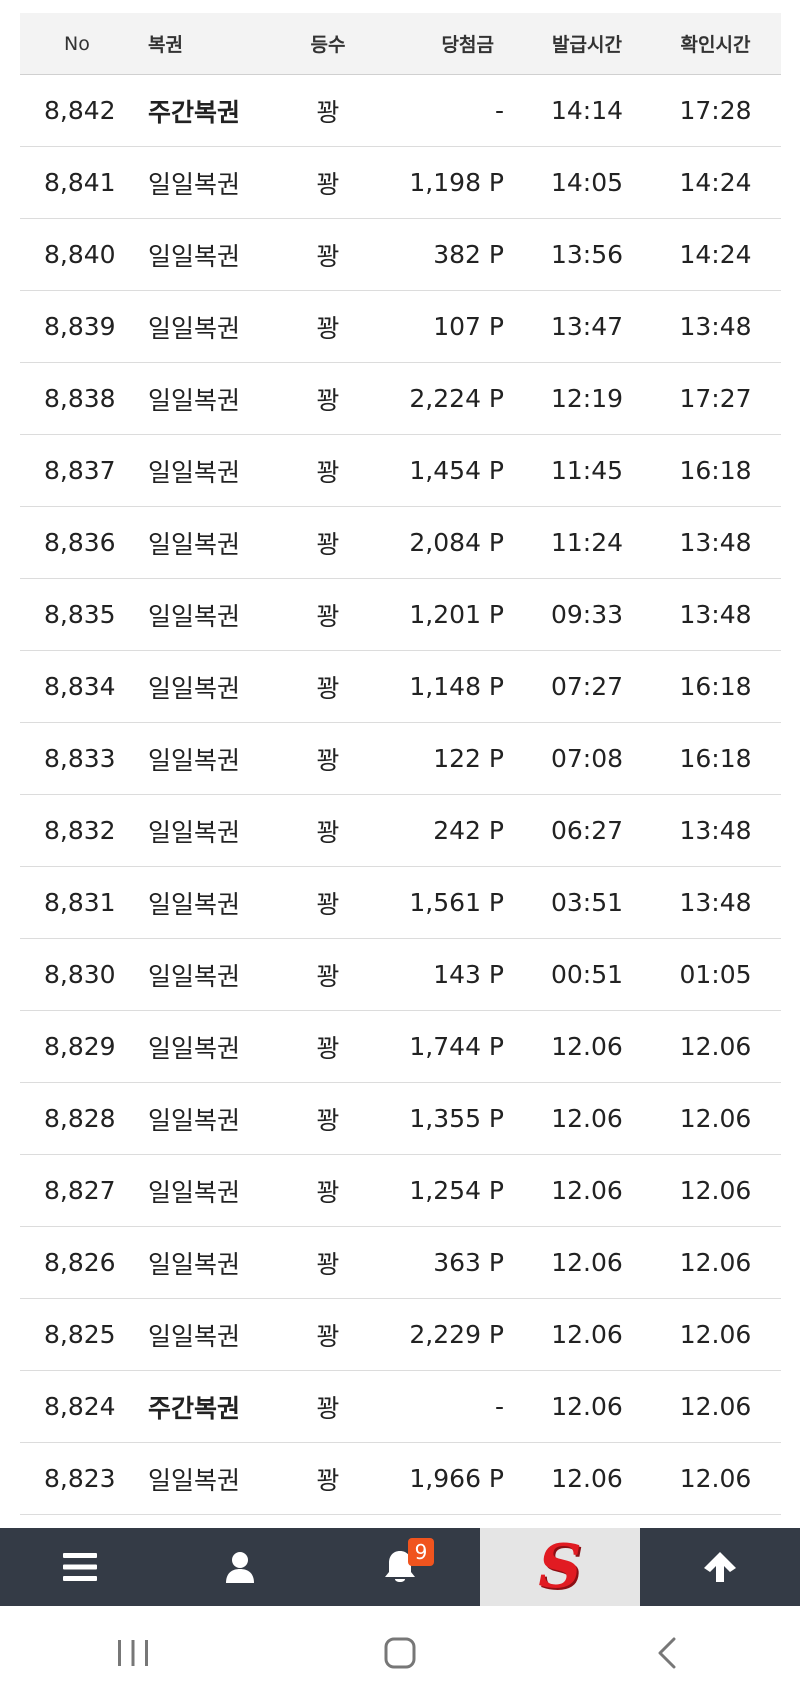 The width and height of the screenshot is (800, 1699). I want to click on user-button, so click(240, 1567).